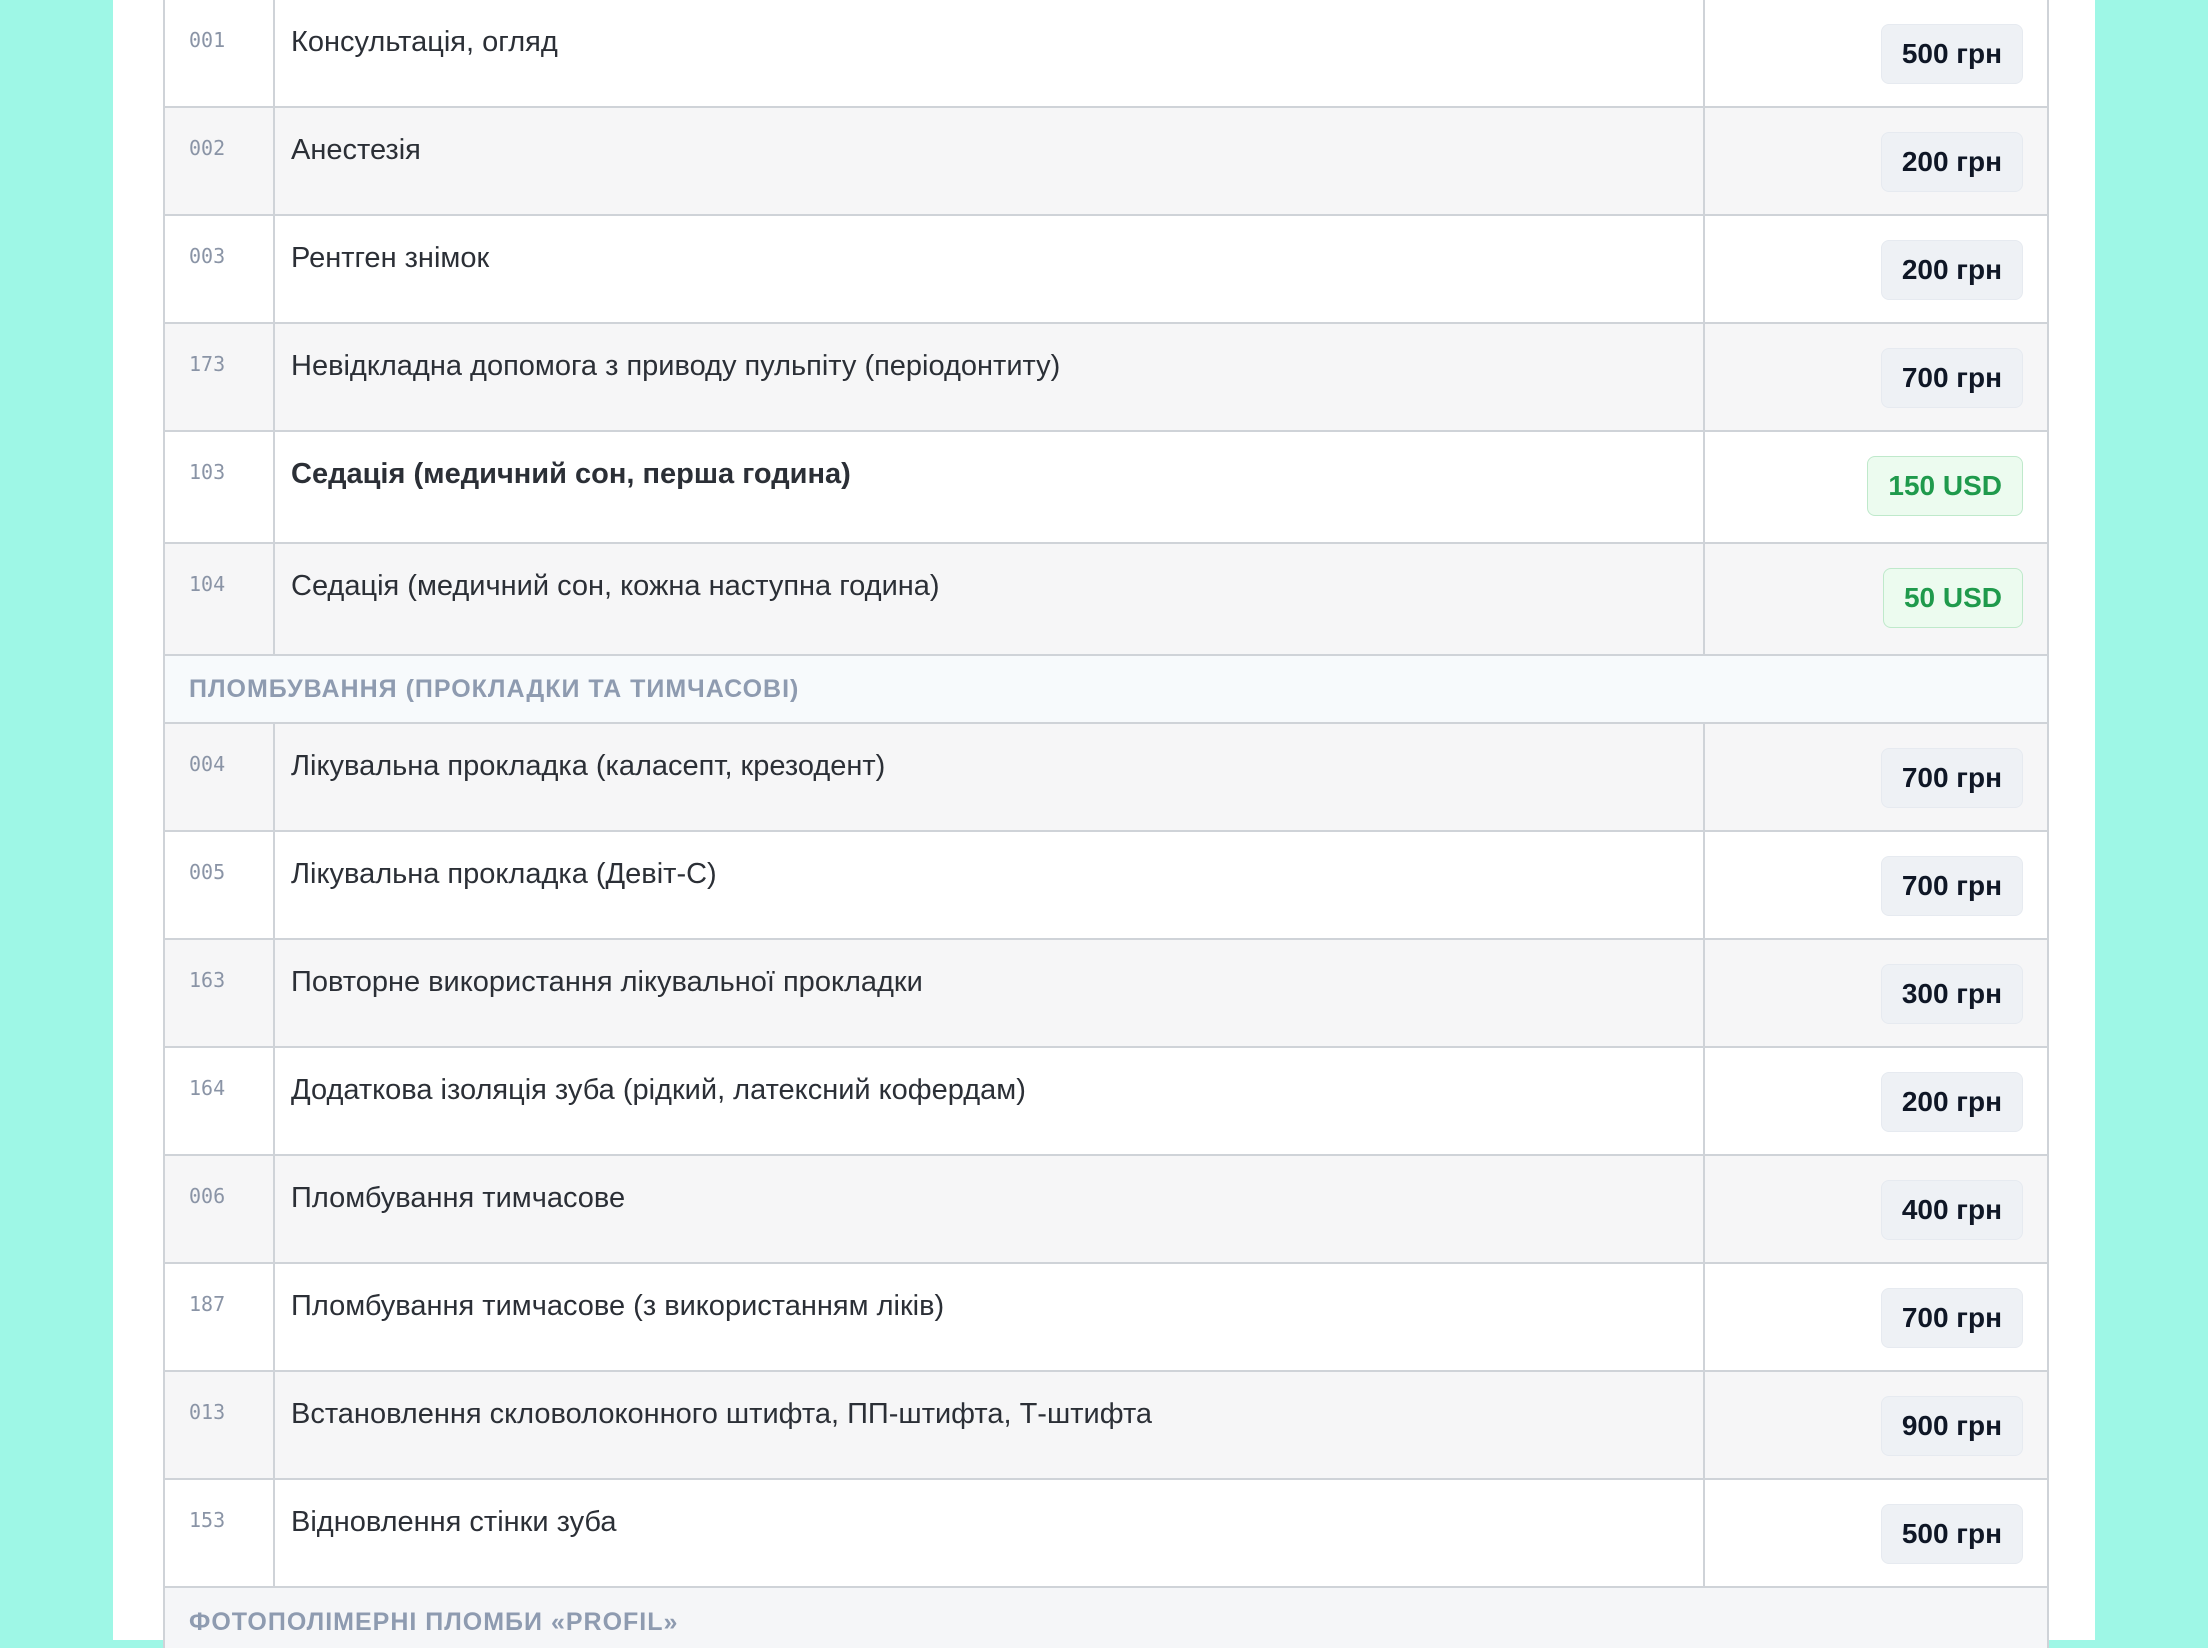 The image size is (2208, 1648). What do you see at coordinates (220, 1425) in the screenshot?
I see `service-code: 013` at bounding box center [220, 1425].